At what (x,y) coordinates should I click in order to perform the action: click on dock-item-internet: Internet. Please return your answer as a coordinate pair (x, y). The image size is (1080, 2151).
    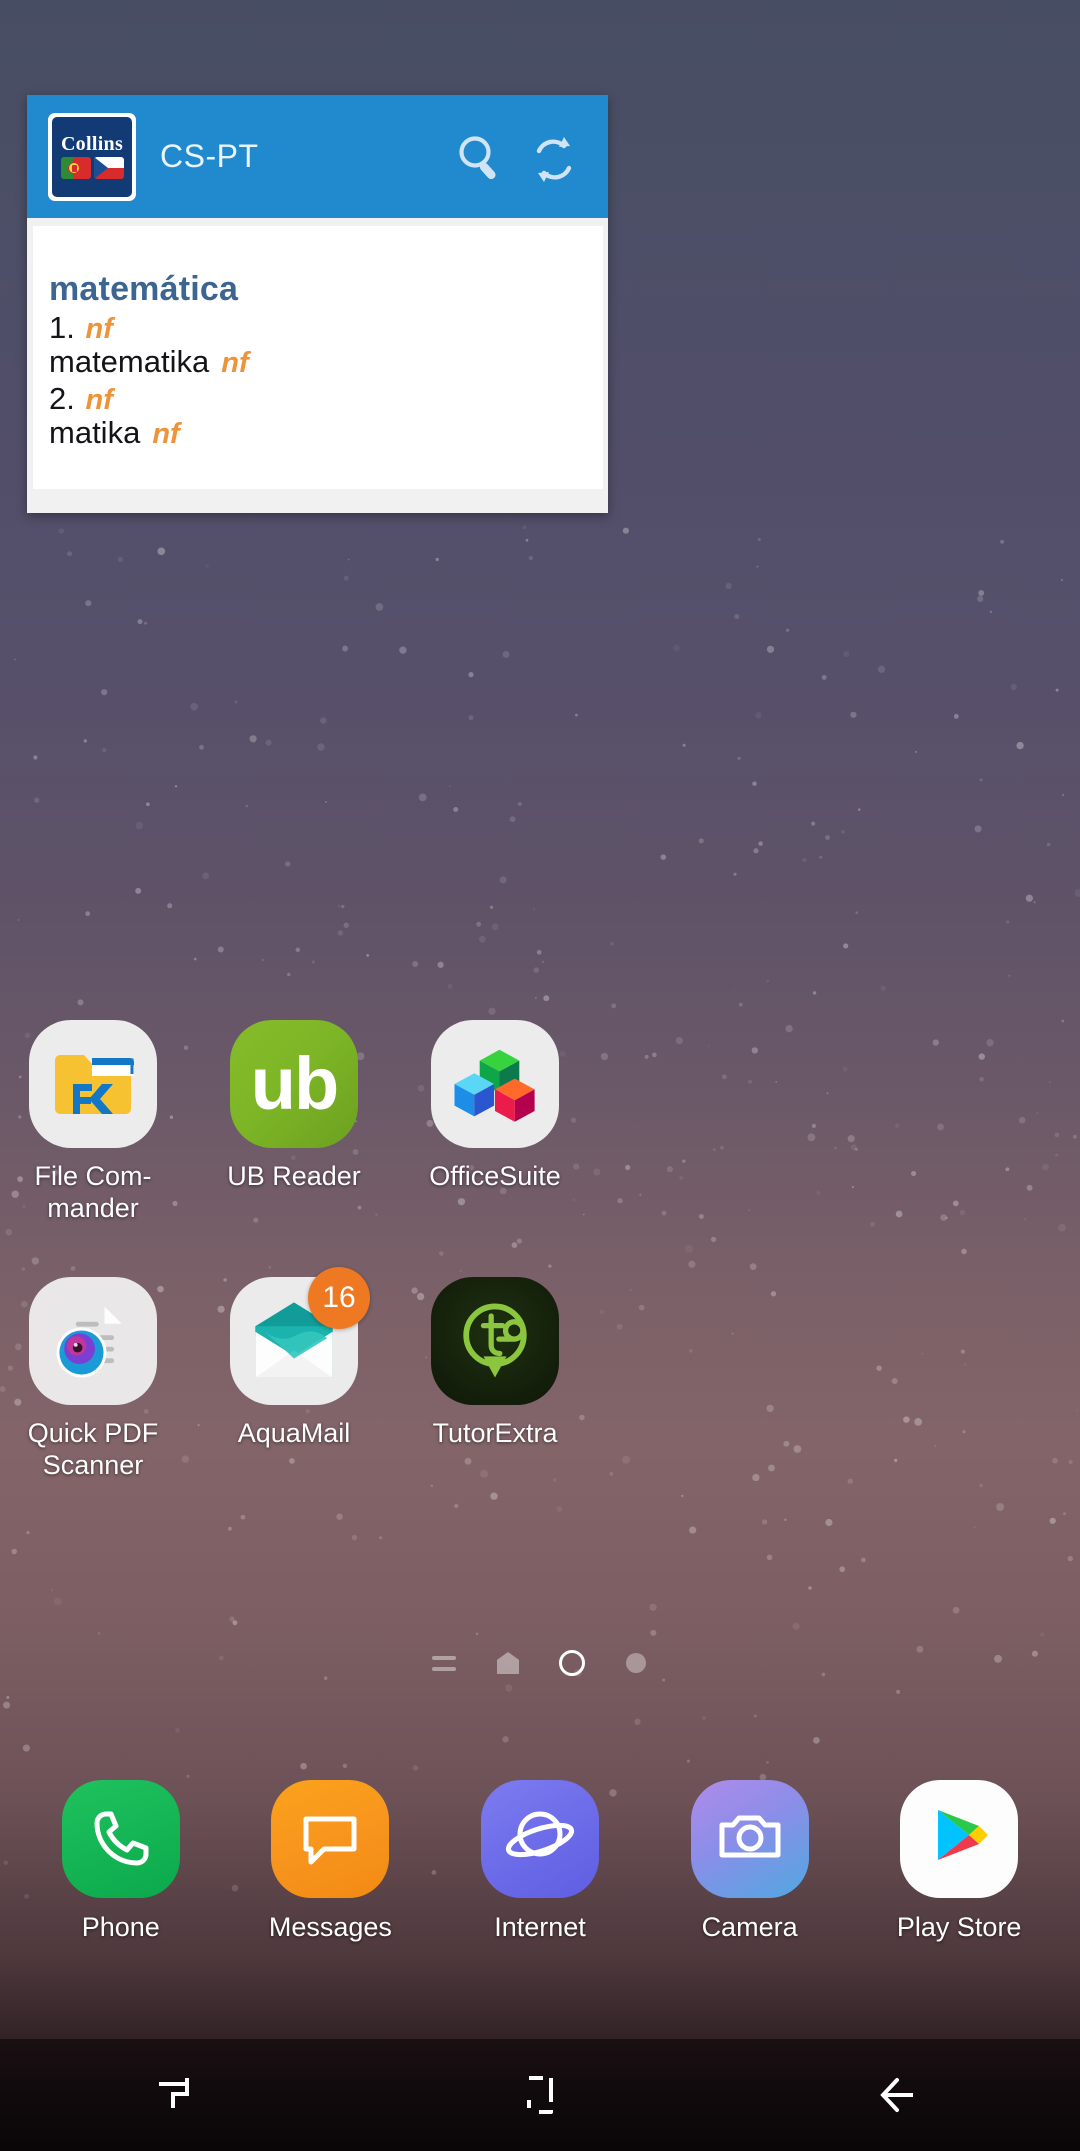
    Looking at the image, I should click on (540, 1861).